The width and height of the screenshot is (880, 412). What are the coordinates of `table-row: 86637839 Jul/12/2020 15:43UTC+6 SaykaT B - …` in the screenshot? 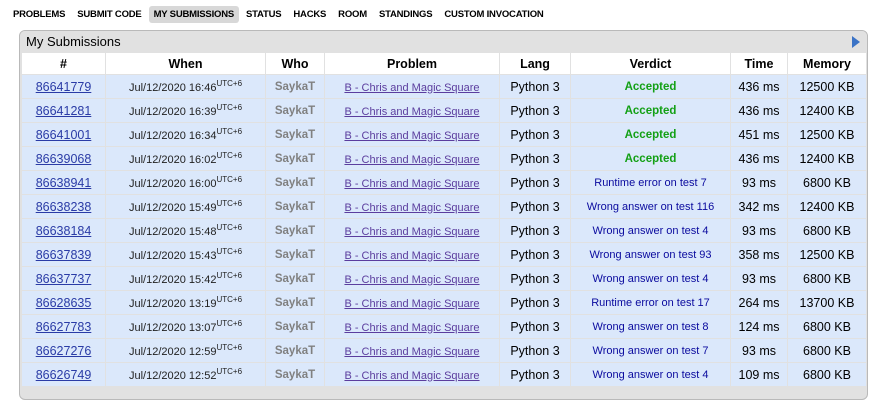 It's located at (444, 254).